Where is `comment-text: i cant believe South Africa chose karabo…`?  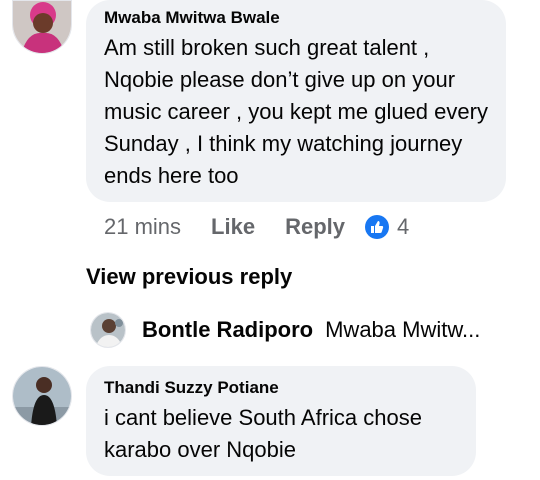
comment-text: i cant believe South Africa chose karabo… is located at coordinates (263, 433).